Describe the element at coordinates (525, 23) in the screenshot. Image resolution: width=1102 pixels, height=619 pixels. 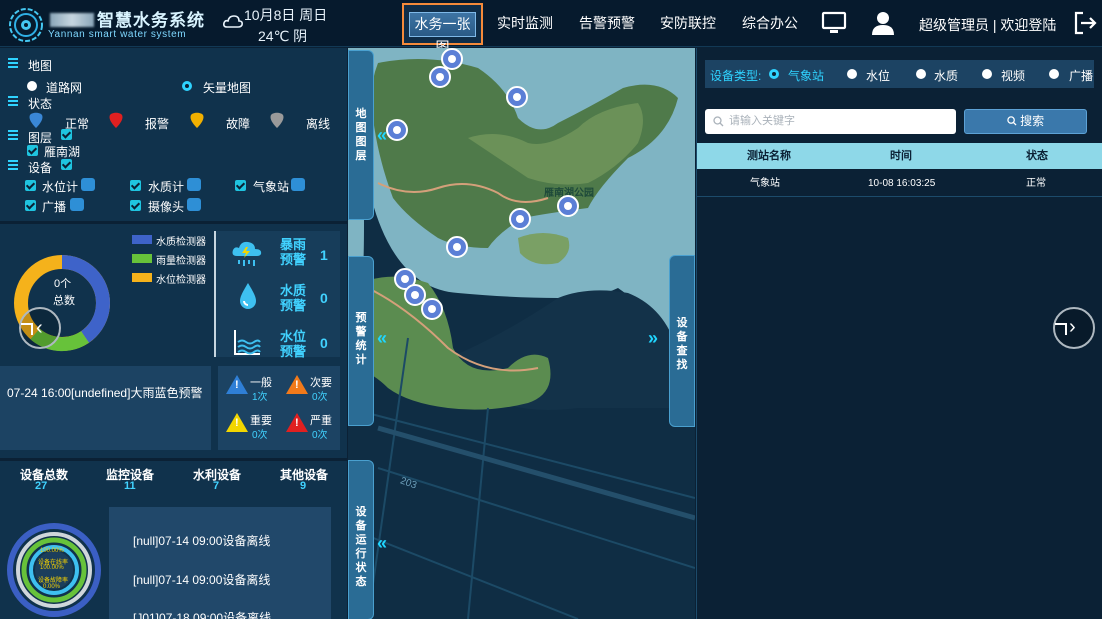
I see `tab-realtime-monitor: 实时监测` at that location.